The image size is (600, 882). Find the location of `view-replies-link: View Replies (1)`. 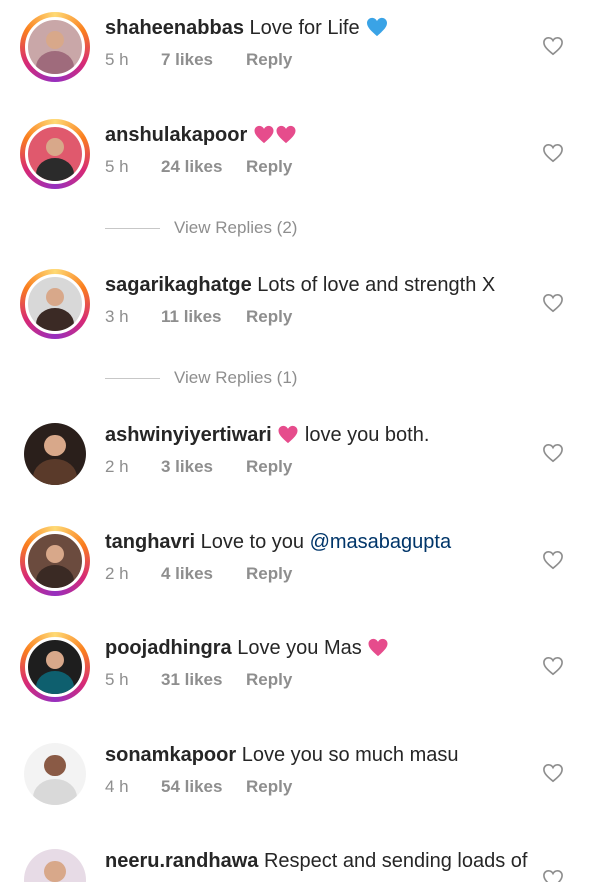

view-replies-link: View Replies (1) is located at coordinates (201, 378).